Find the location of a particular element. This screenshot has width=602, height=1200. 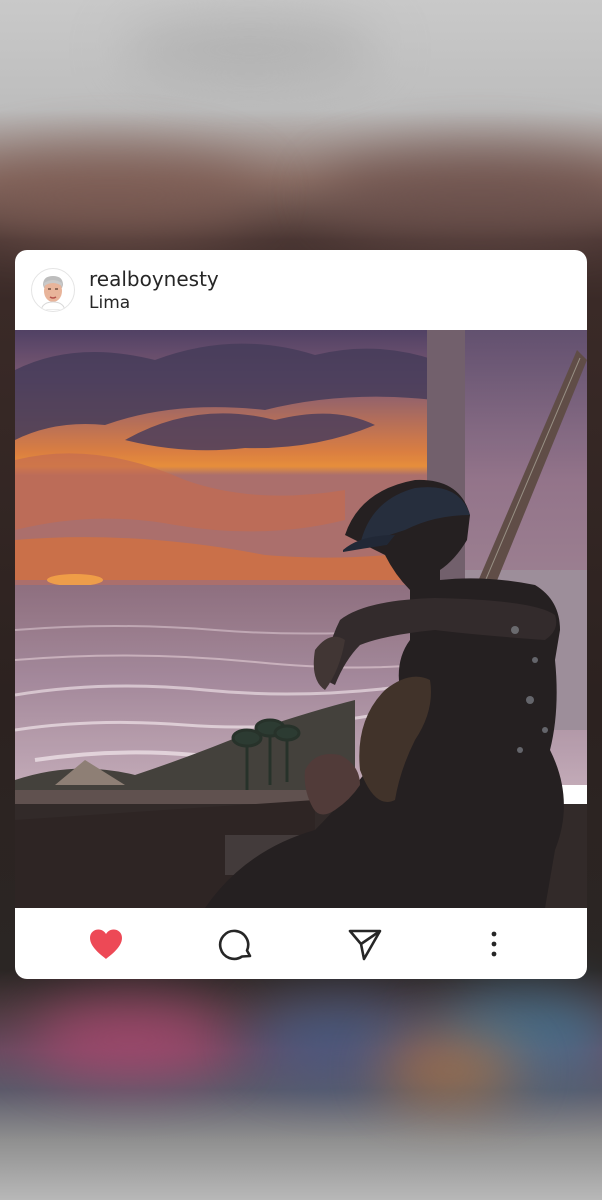

more-options-button is located at coordinates (494, 944).